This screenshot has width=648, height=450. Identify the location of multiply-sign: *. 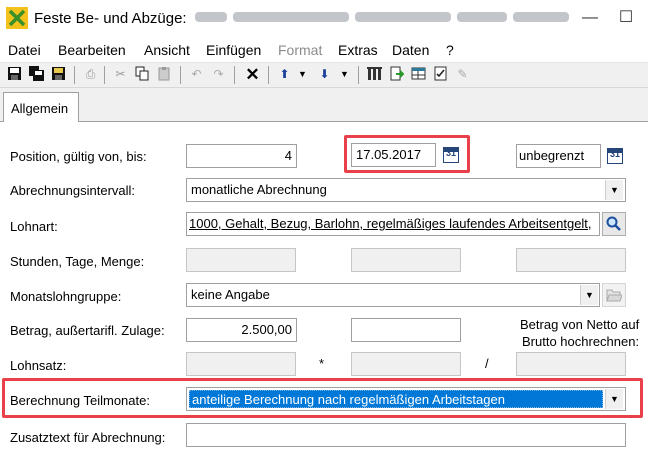
(322, 363).